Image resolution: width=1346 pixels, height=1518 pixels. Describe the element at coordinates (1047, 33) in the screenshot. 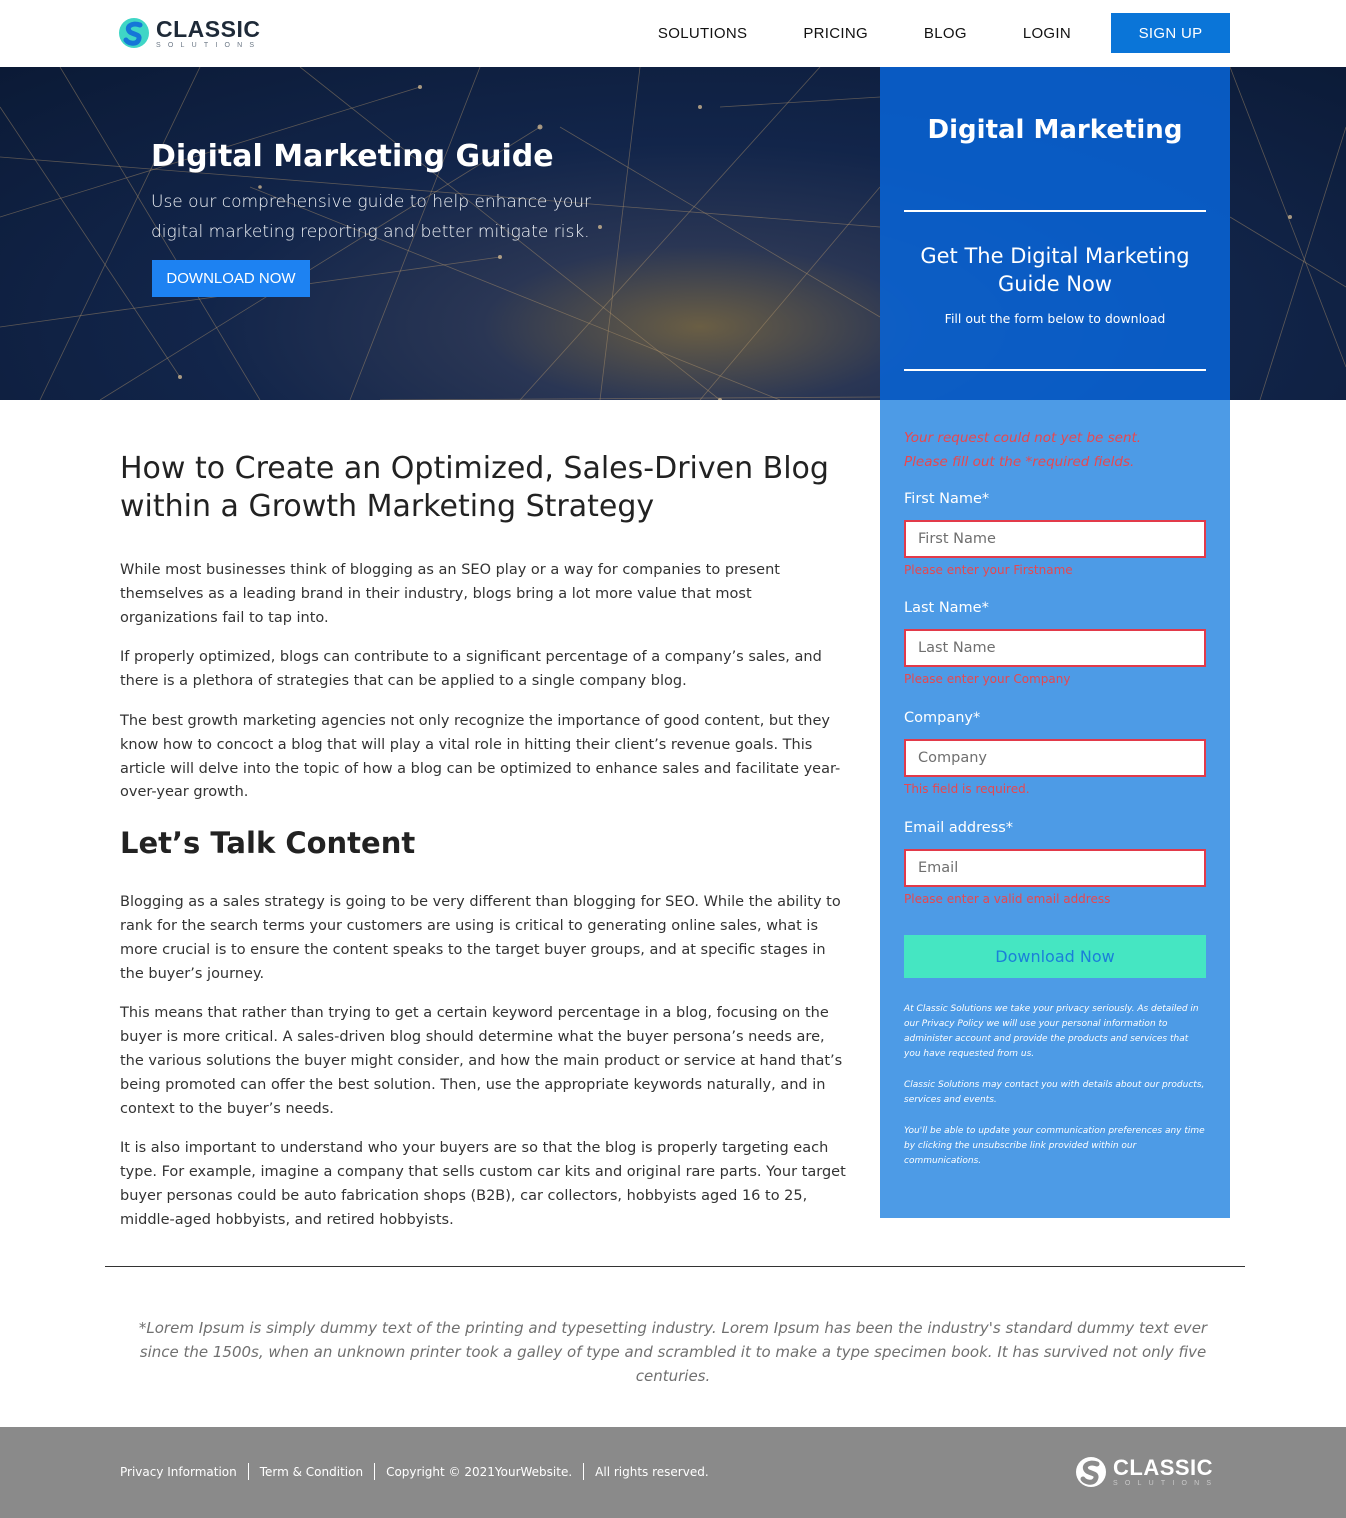

I see `nav-login: LOGIN` at that location.